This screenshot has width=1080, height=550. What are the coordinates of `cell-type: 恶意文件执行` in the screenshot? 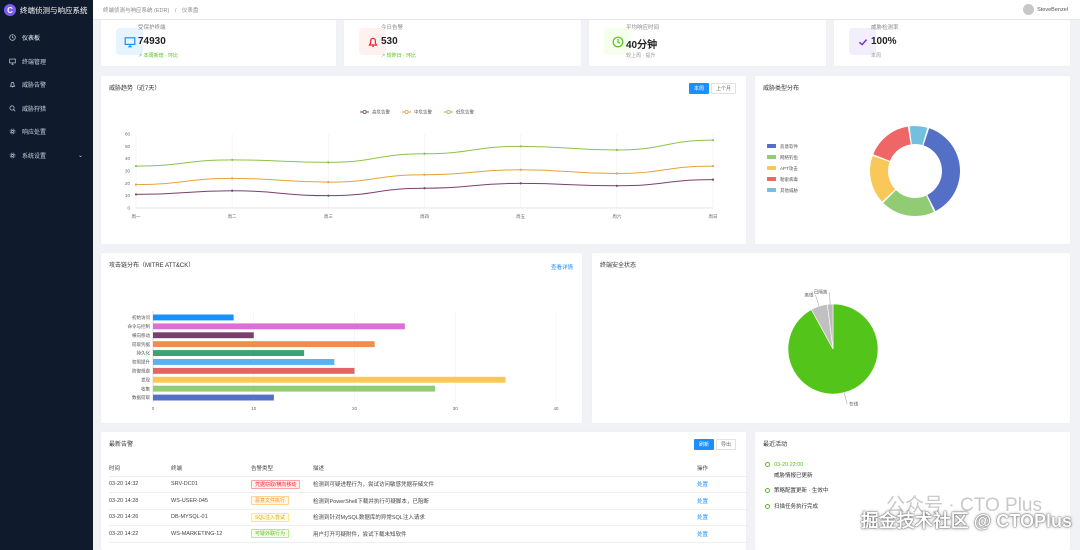 It's located at (282, 501).